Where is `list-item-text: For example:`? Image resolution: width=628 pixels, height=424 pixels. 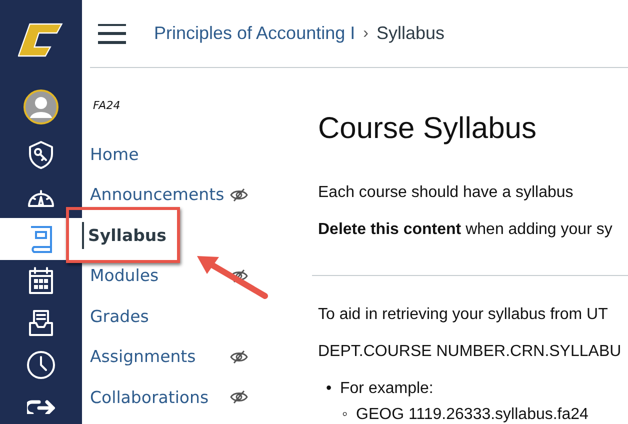
list-item-text: For example: is located at coordinates (387, 388).